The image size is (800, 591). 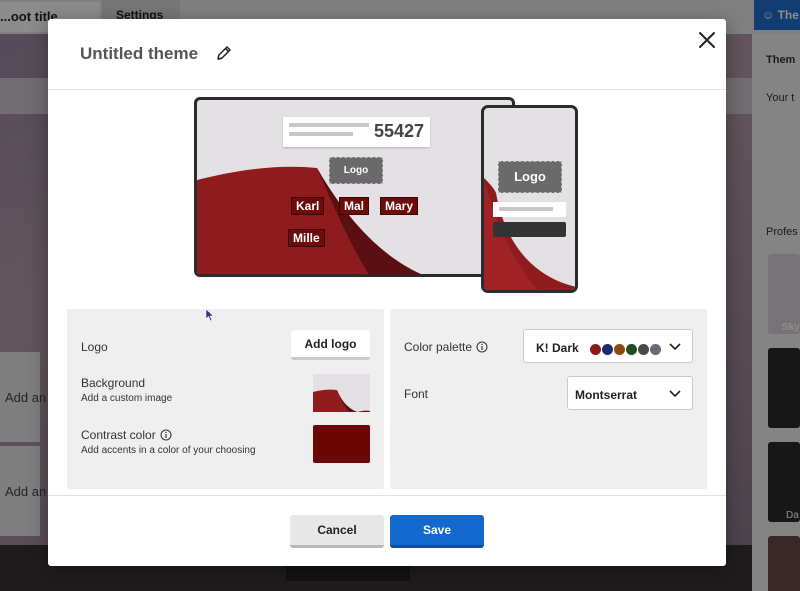 What do you see at coordinates (398, 131) in the screenshot?
I see `game-pin: 55427` at bounding box center [398, 131].